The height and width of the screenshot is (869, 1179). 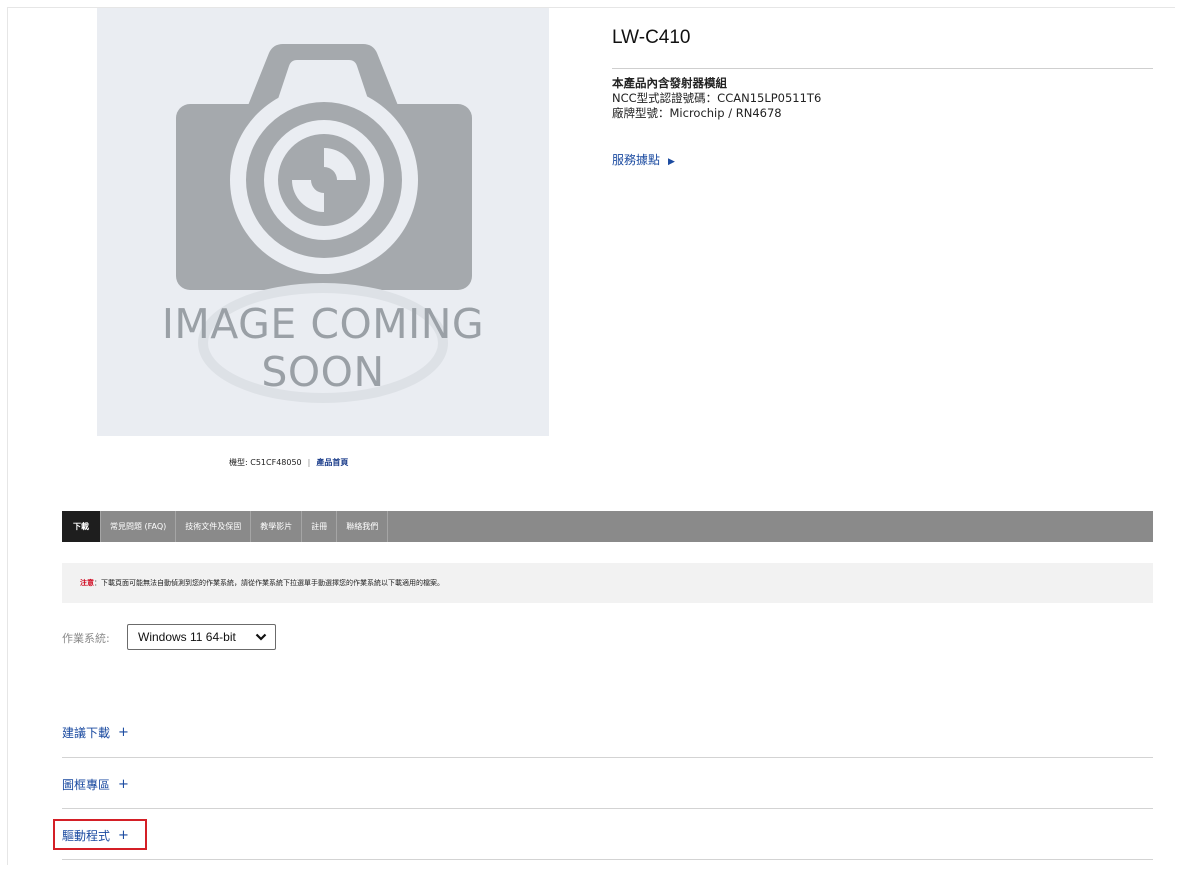 I want to click on tab-register: 註冊, so click(x=320, y=526).